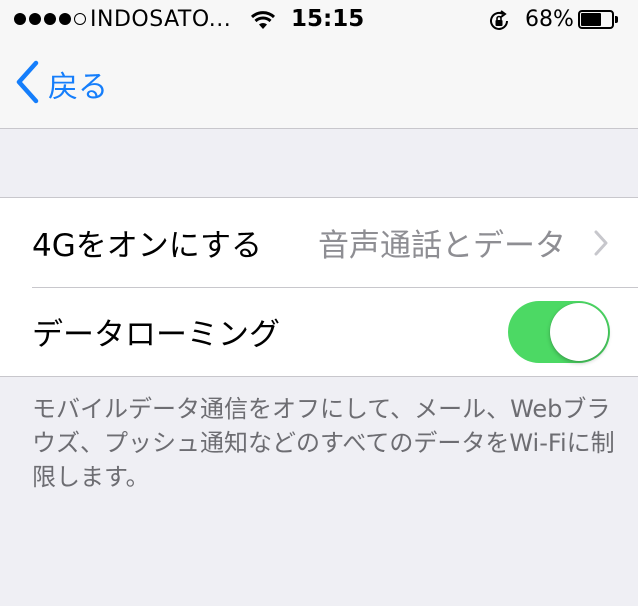 This screenshot has width=638, height=606. Describe the element at coordinates (579, 332) in the screenshot. I see `toggle-knob` at that location.